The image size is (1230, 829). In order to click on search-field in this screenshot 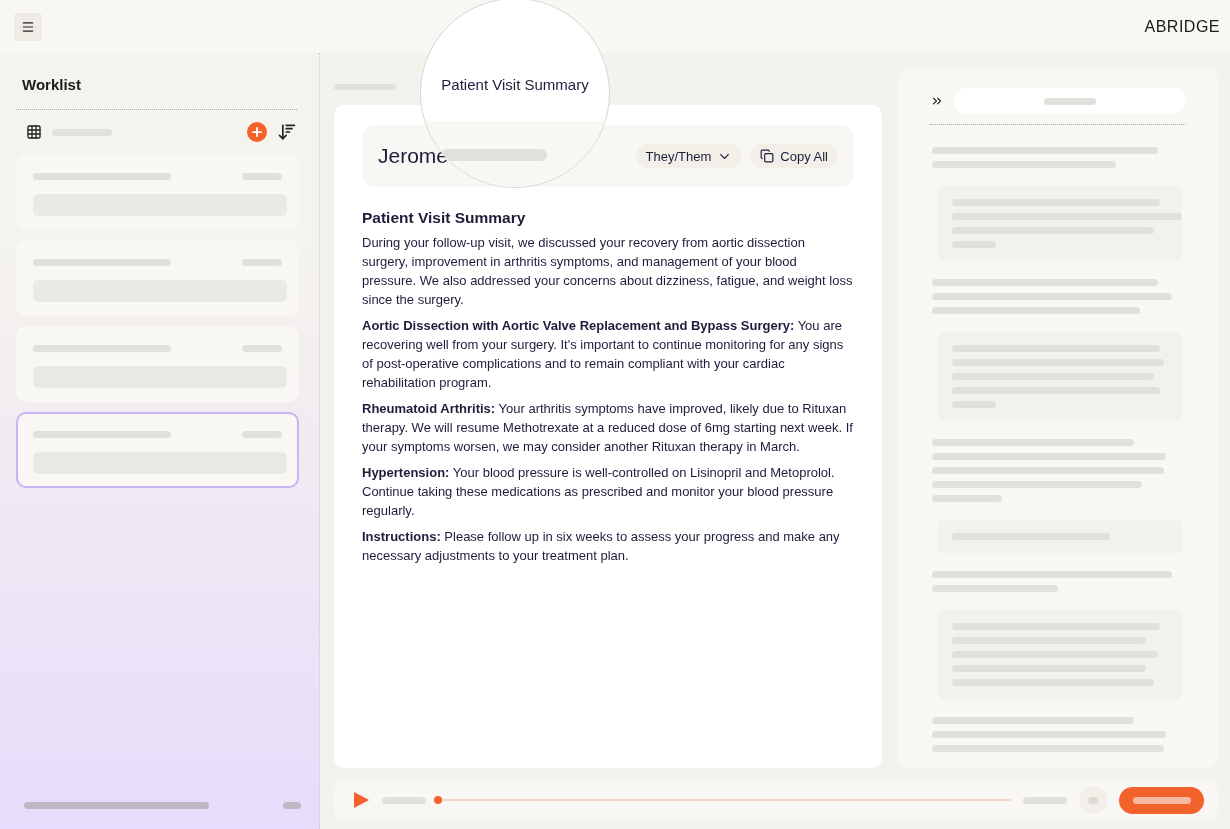, I will do `click(1070, 101)`.